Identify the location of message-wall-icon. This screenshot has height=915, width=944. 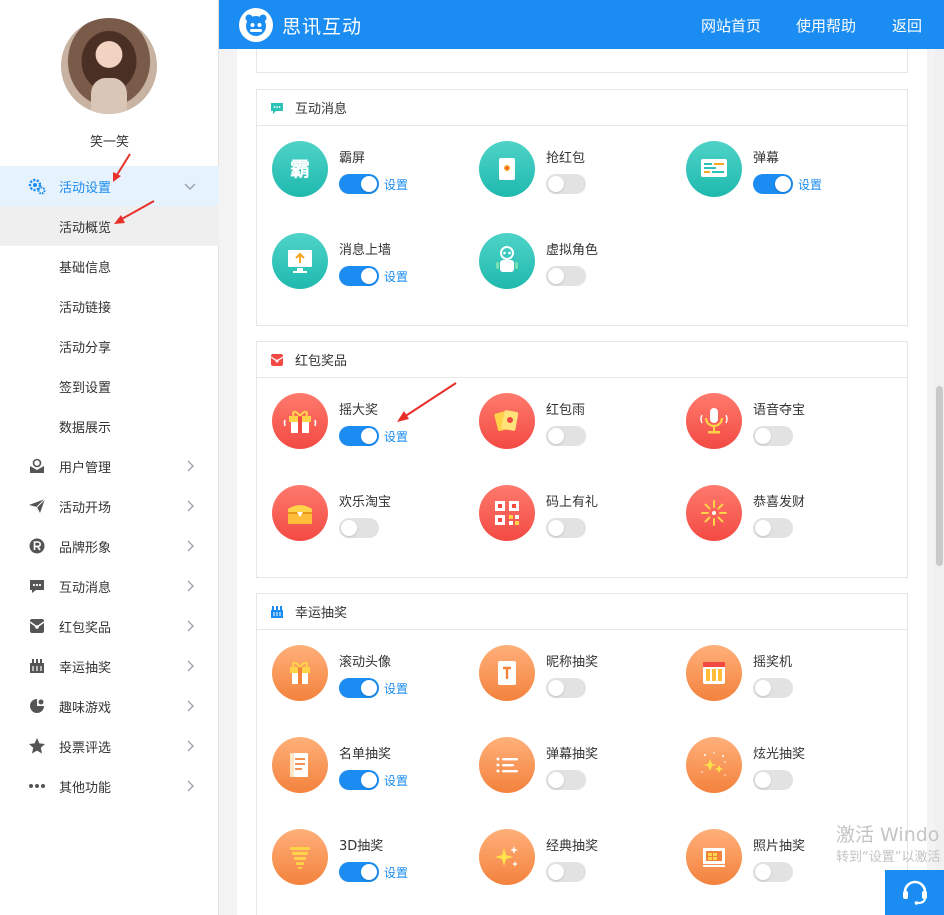
(300, 261).